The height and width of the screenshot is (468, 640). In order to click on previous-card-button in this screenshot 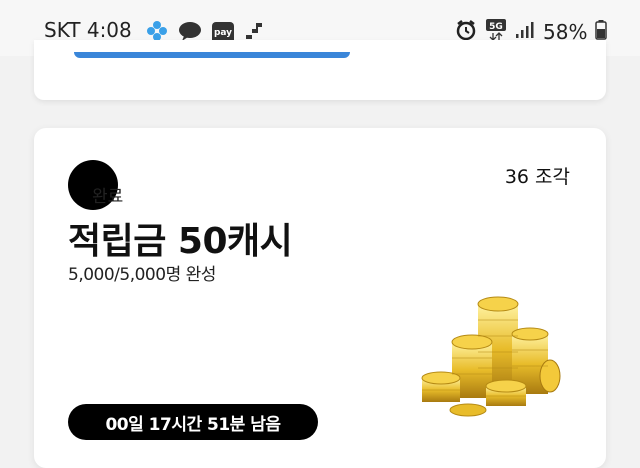, I will do `click(212, 55)`.